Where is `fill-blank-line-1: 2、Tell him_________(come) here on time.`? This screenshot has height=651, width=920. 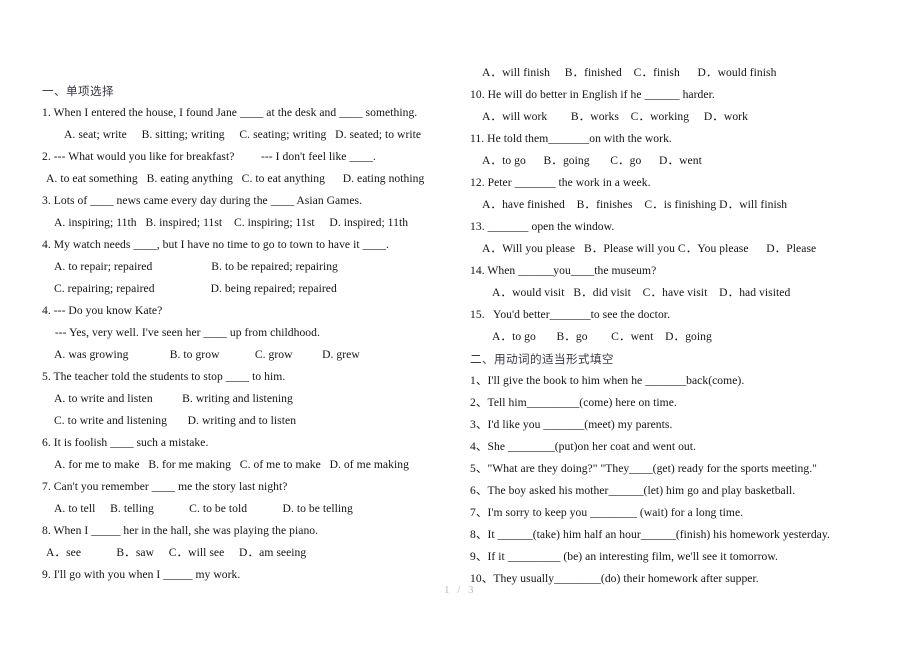 fill-blank-line-1: 2、Tell him_________(come) here on time. is located at coordinates (573, 402).